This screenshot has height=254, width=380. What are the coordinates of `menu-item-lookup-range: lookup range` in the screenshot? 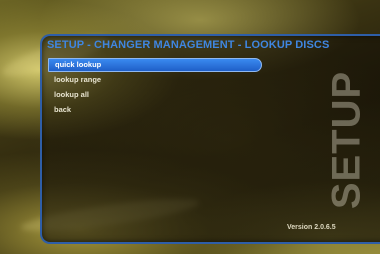 It's located at (155, 80).